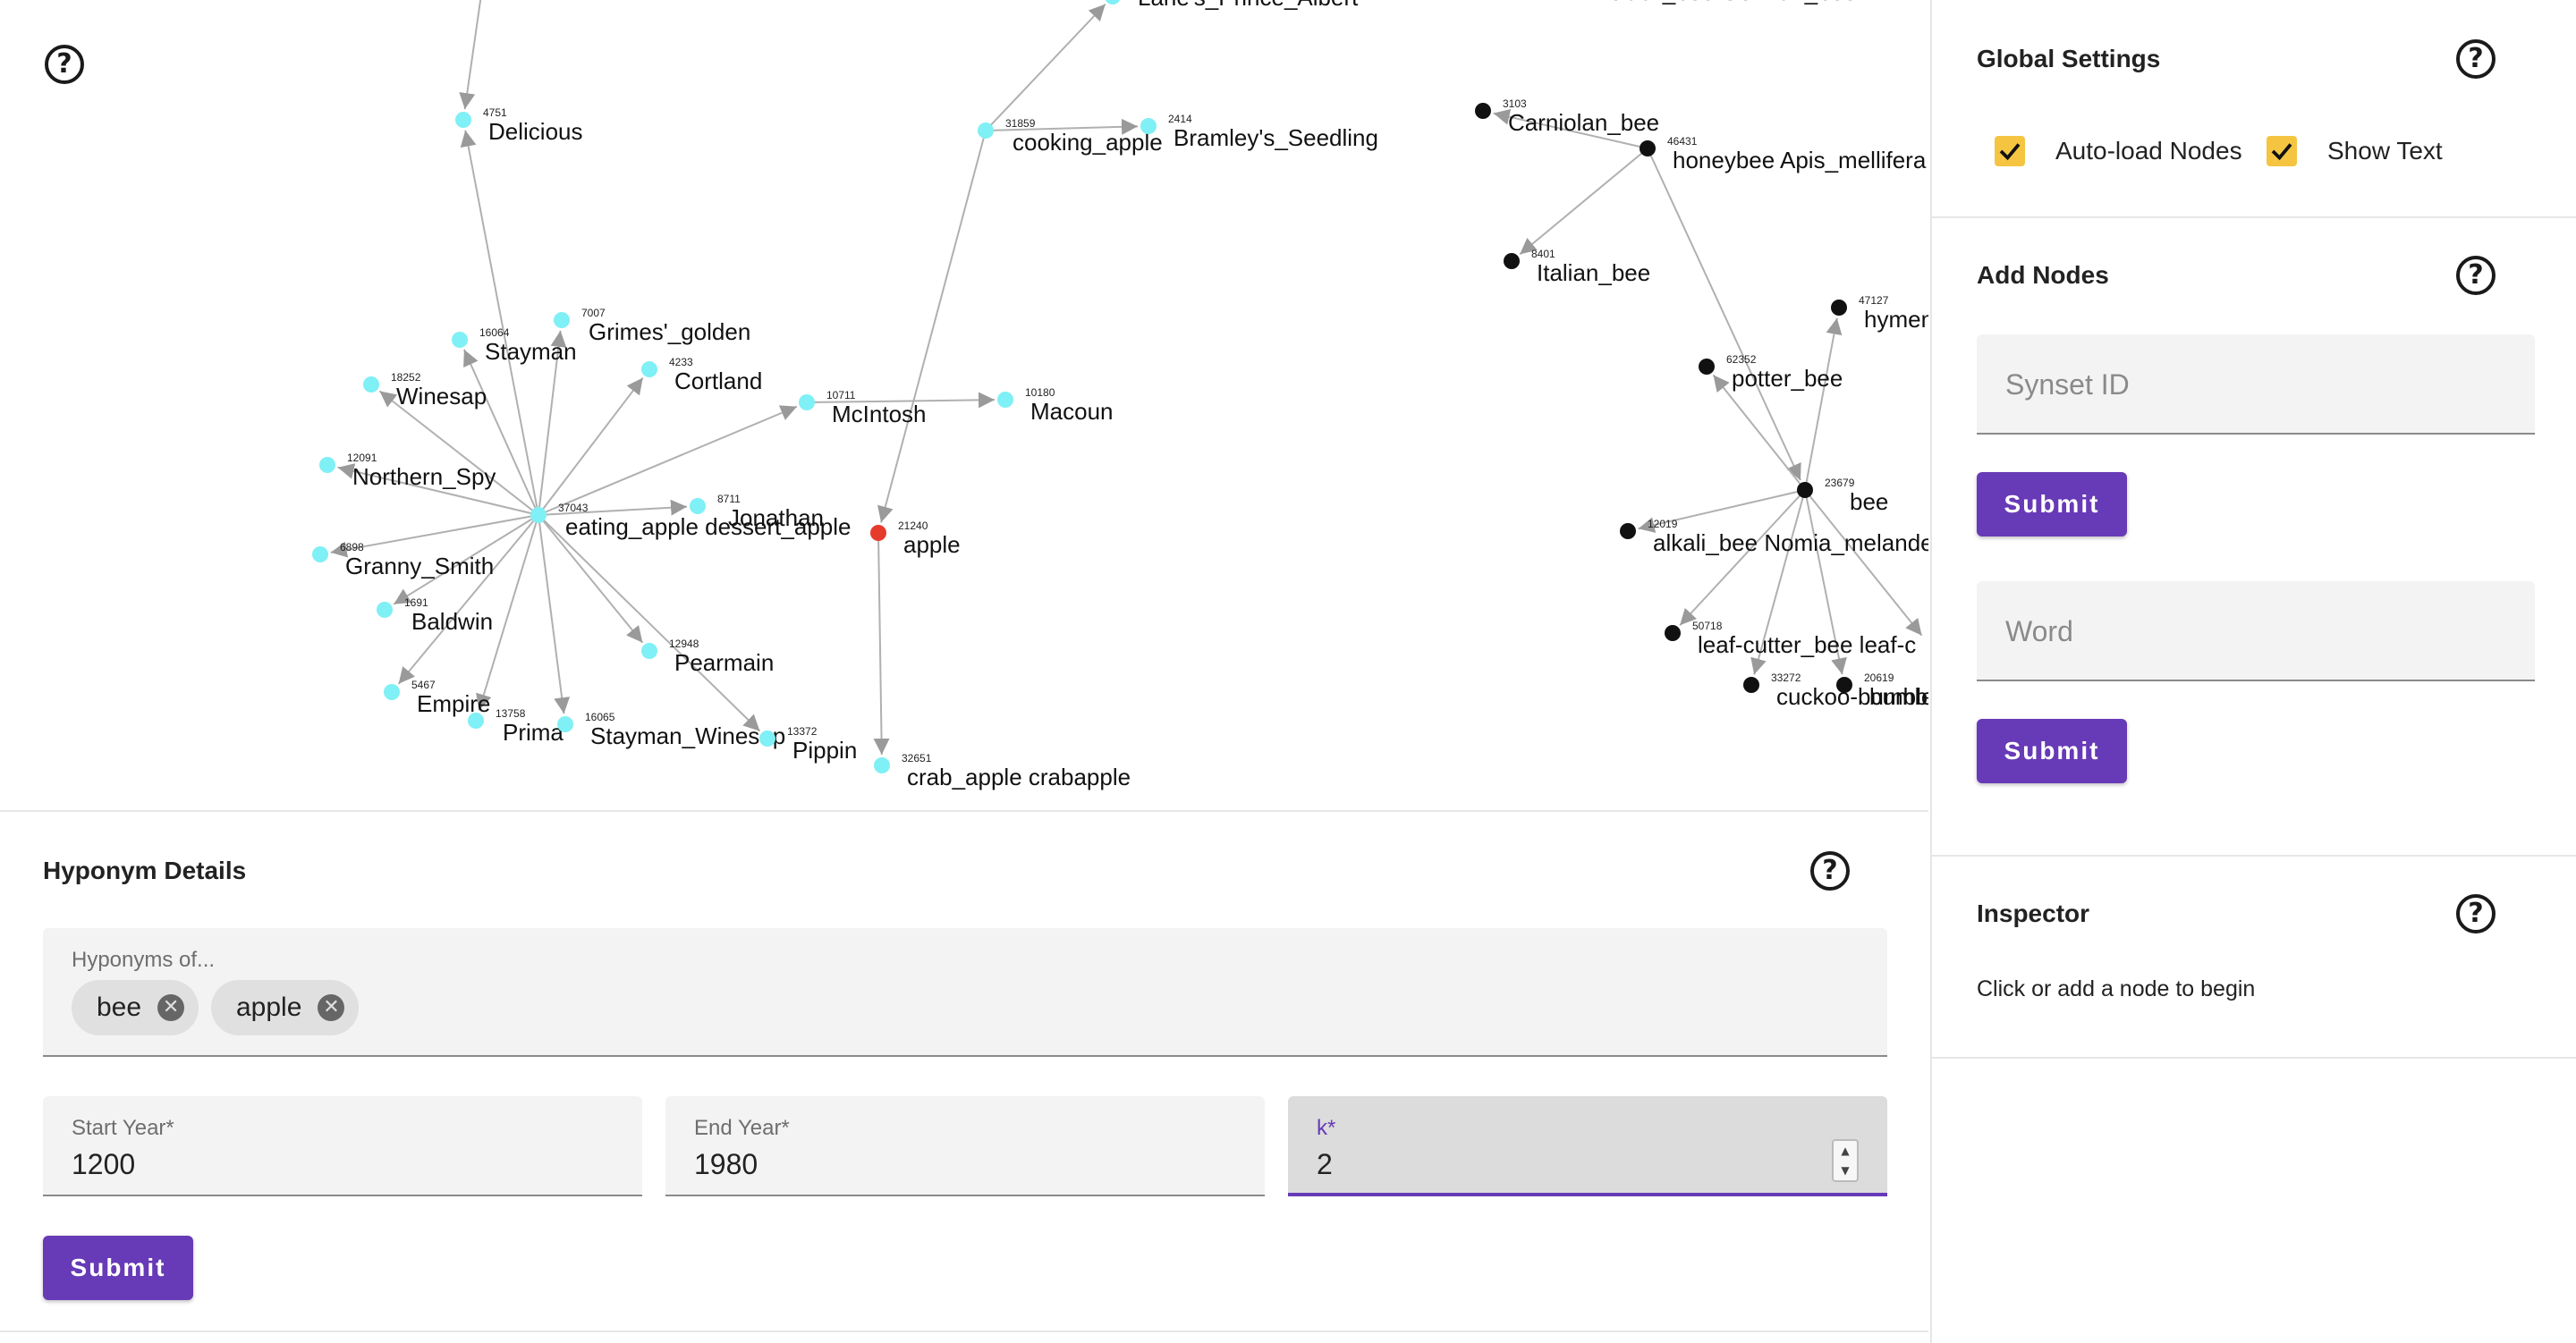  I want to click on k-field: k* 2 ▲ ▼, so click(1587, 1146).